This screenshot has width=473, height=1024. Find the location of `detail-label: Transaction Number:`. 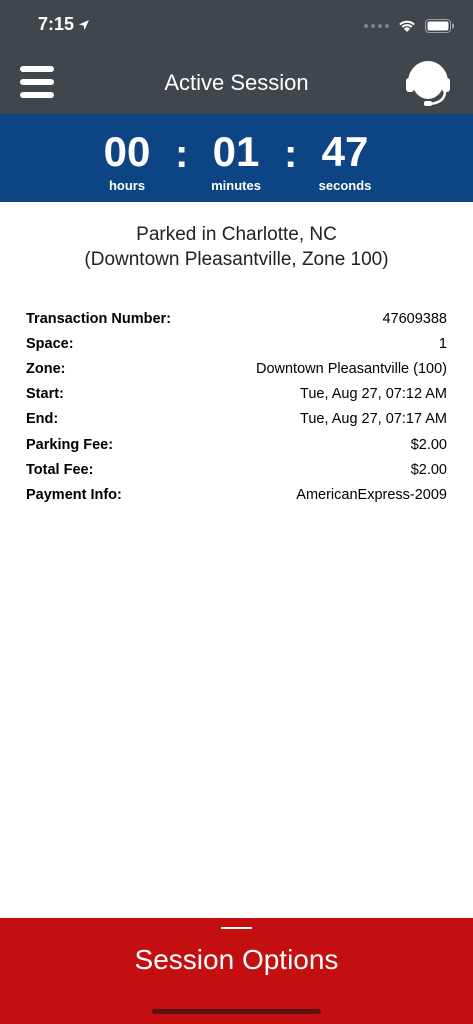

detail-label: Transaction Number: is located at coordinates (99, 318).